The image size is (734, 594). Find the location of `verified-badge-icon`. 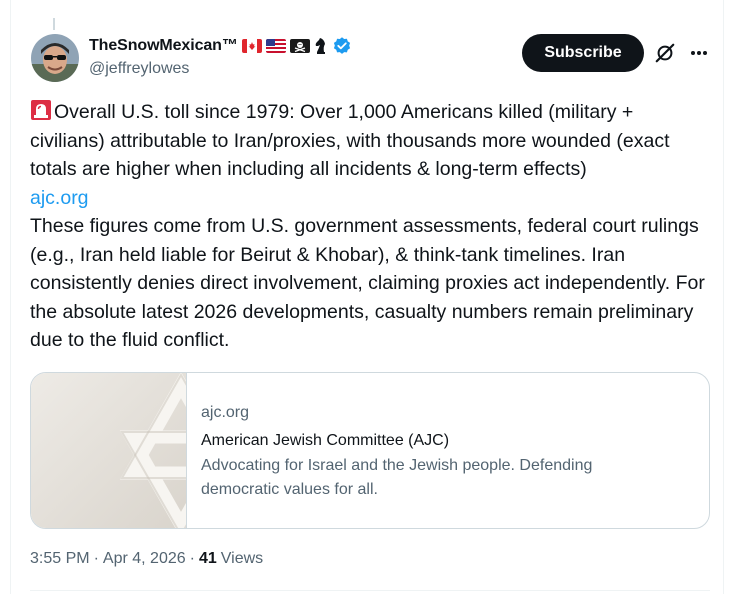

verified-badge-icon is located at coordinates (342, 46).